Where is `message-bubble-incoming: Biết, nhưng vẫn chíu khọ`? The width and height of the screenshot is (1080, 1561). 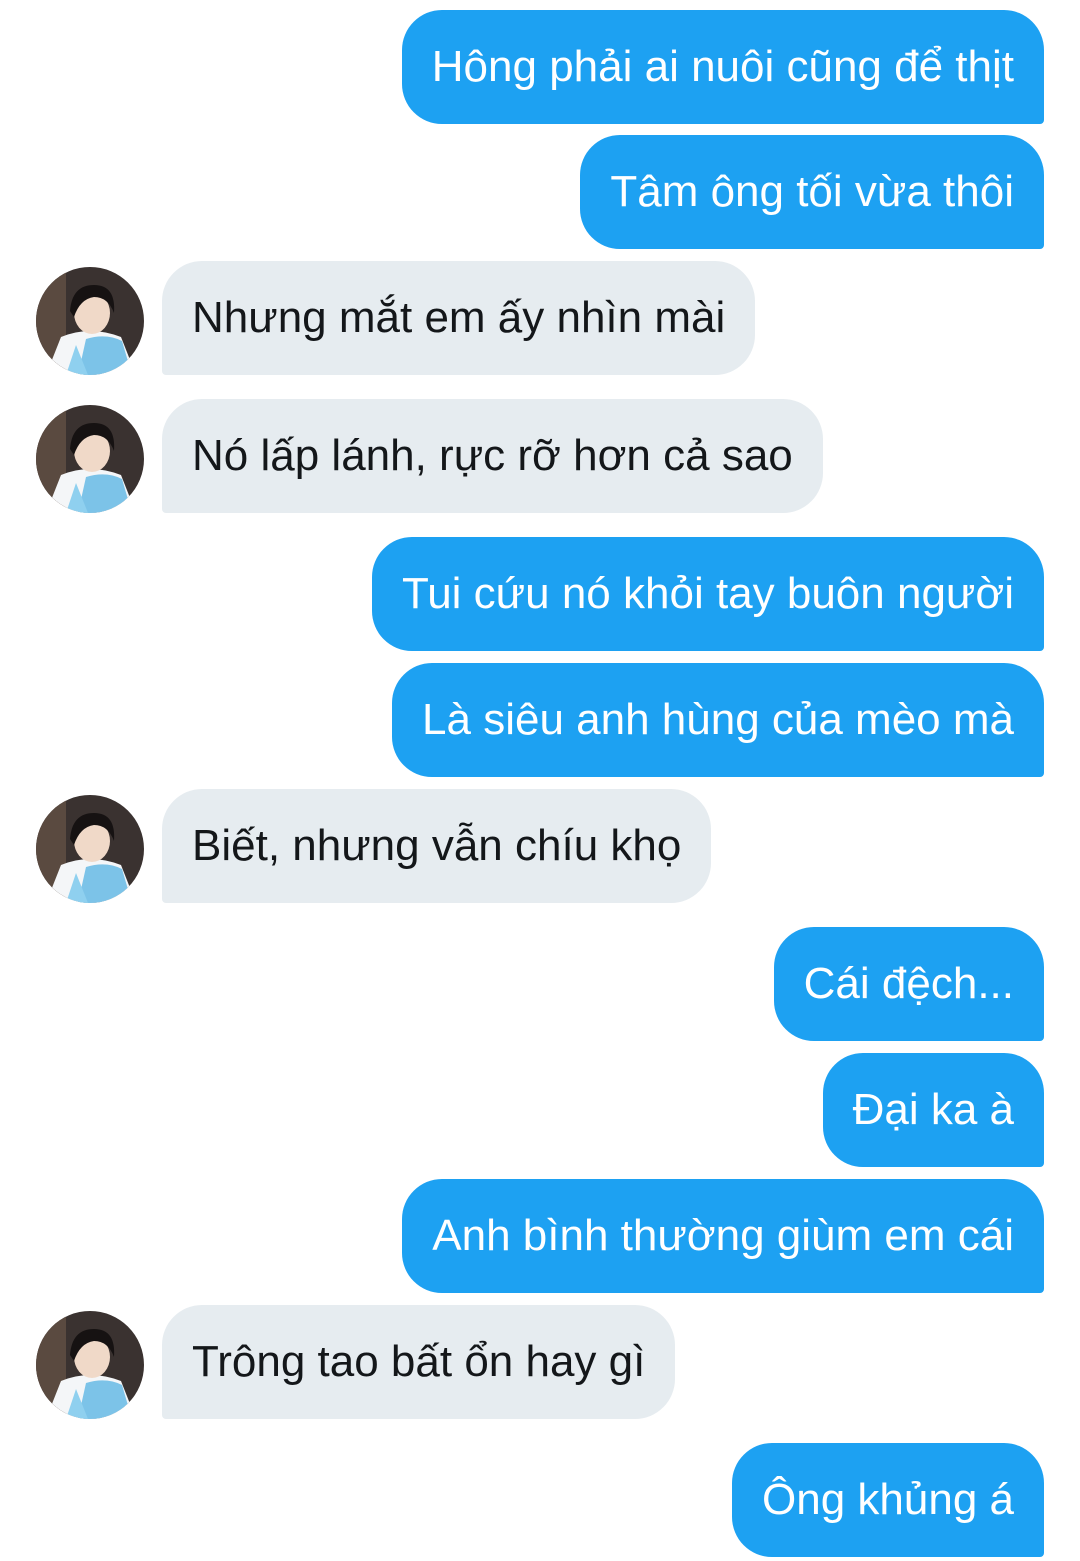
message-bubble-incoming: Biết, nhưng vẫn chíu khọ is located at coordinates (437, 846).